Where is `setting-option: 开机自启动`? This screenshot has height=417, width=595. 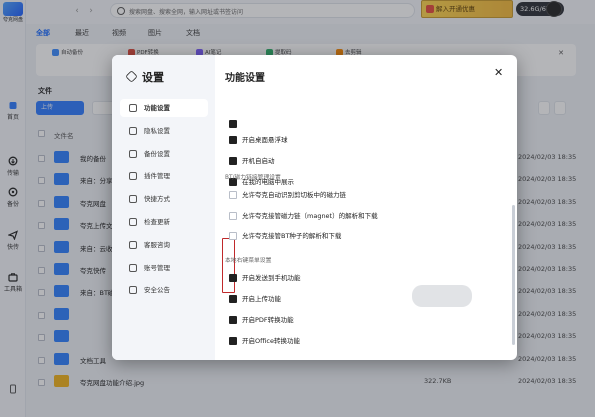
setting-option: 开机自启动 is located at coordinates (252, 161).